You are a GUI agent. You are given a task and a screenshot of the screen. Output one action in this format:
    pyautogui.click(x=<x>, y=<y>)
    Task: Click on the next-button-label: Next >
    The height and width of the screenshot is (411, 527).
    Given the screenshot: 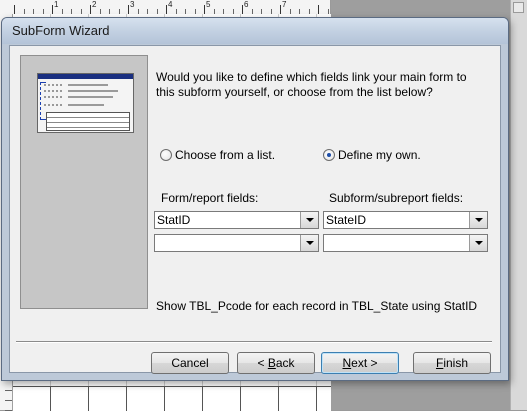 What is the action you would take?
    pyautogui.click(x=360, y=363)
    